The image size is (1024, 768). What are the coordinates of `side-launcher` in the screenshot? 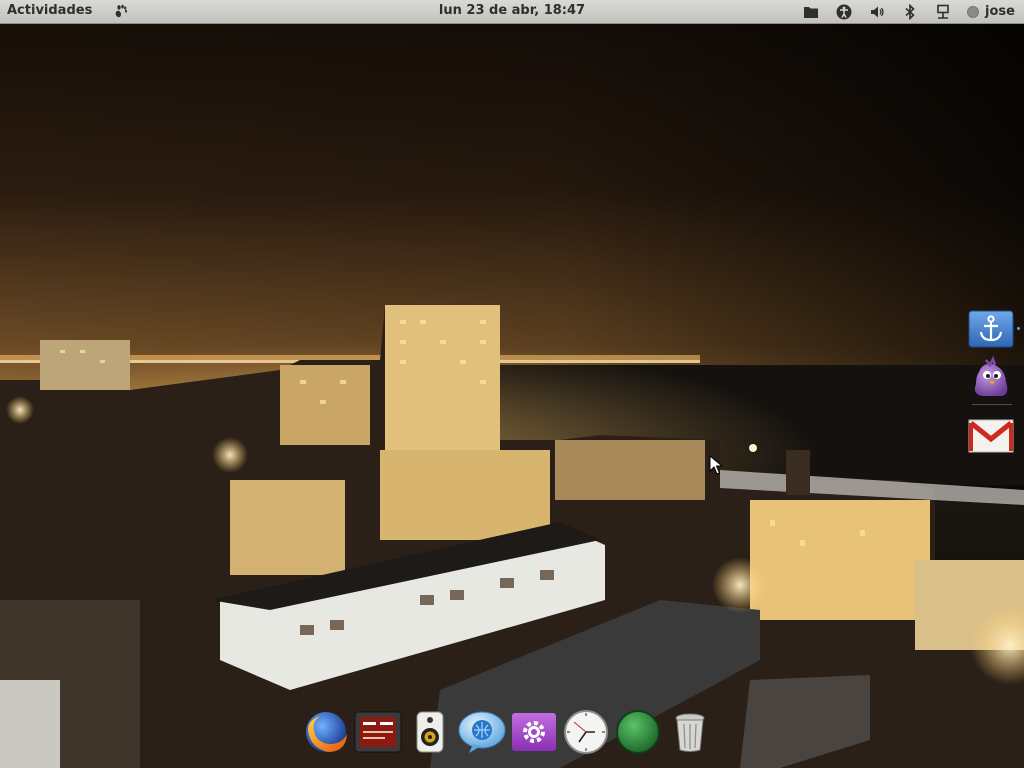 It's located at (994, 385).